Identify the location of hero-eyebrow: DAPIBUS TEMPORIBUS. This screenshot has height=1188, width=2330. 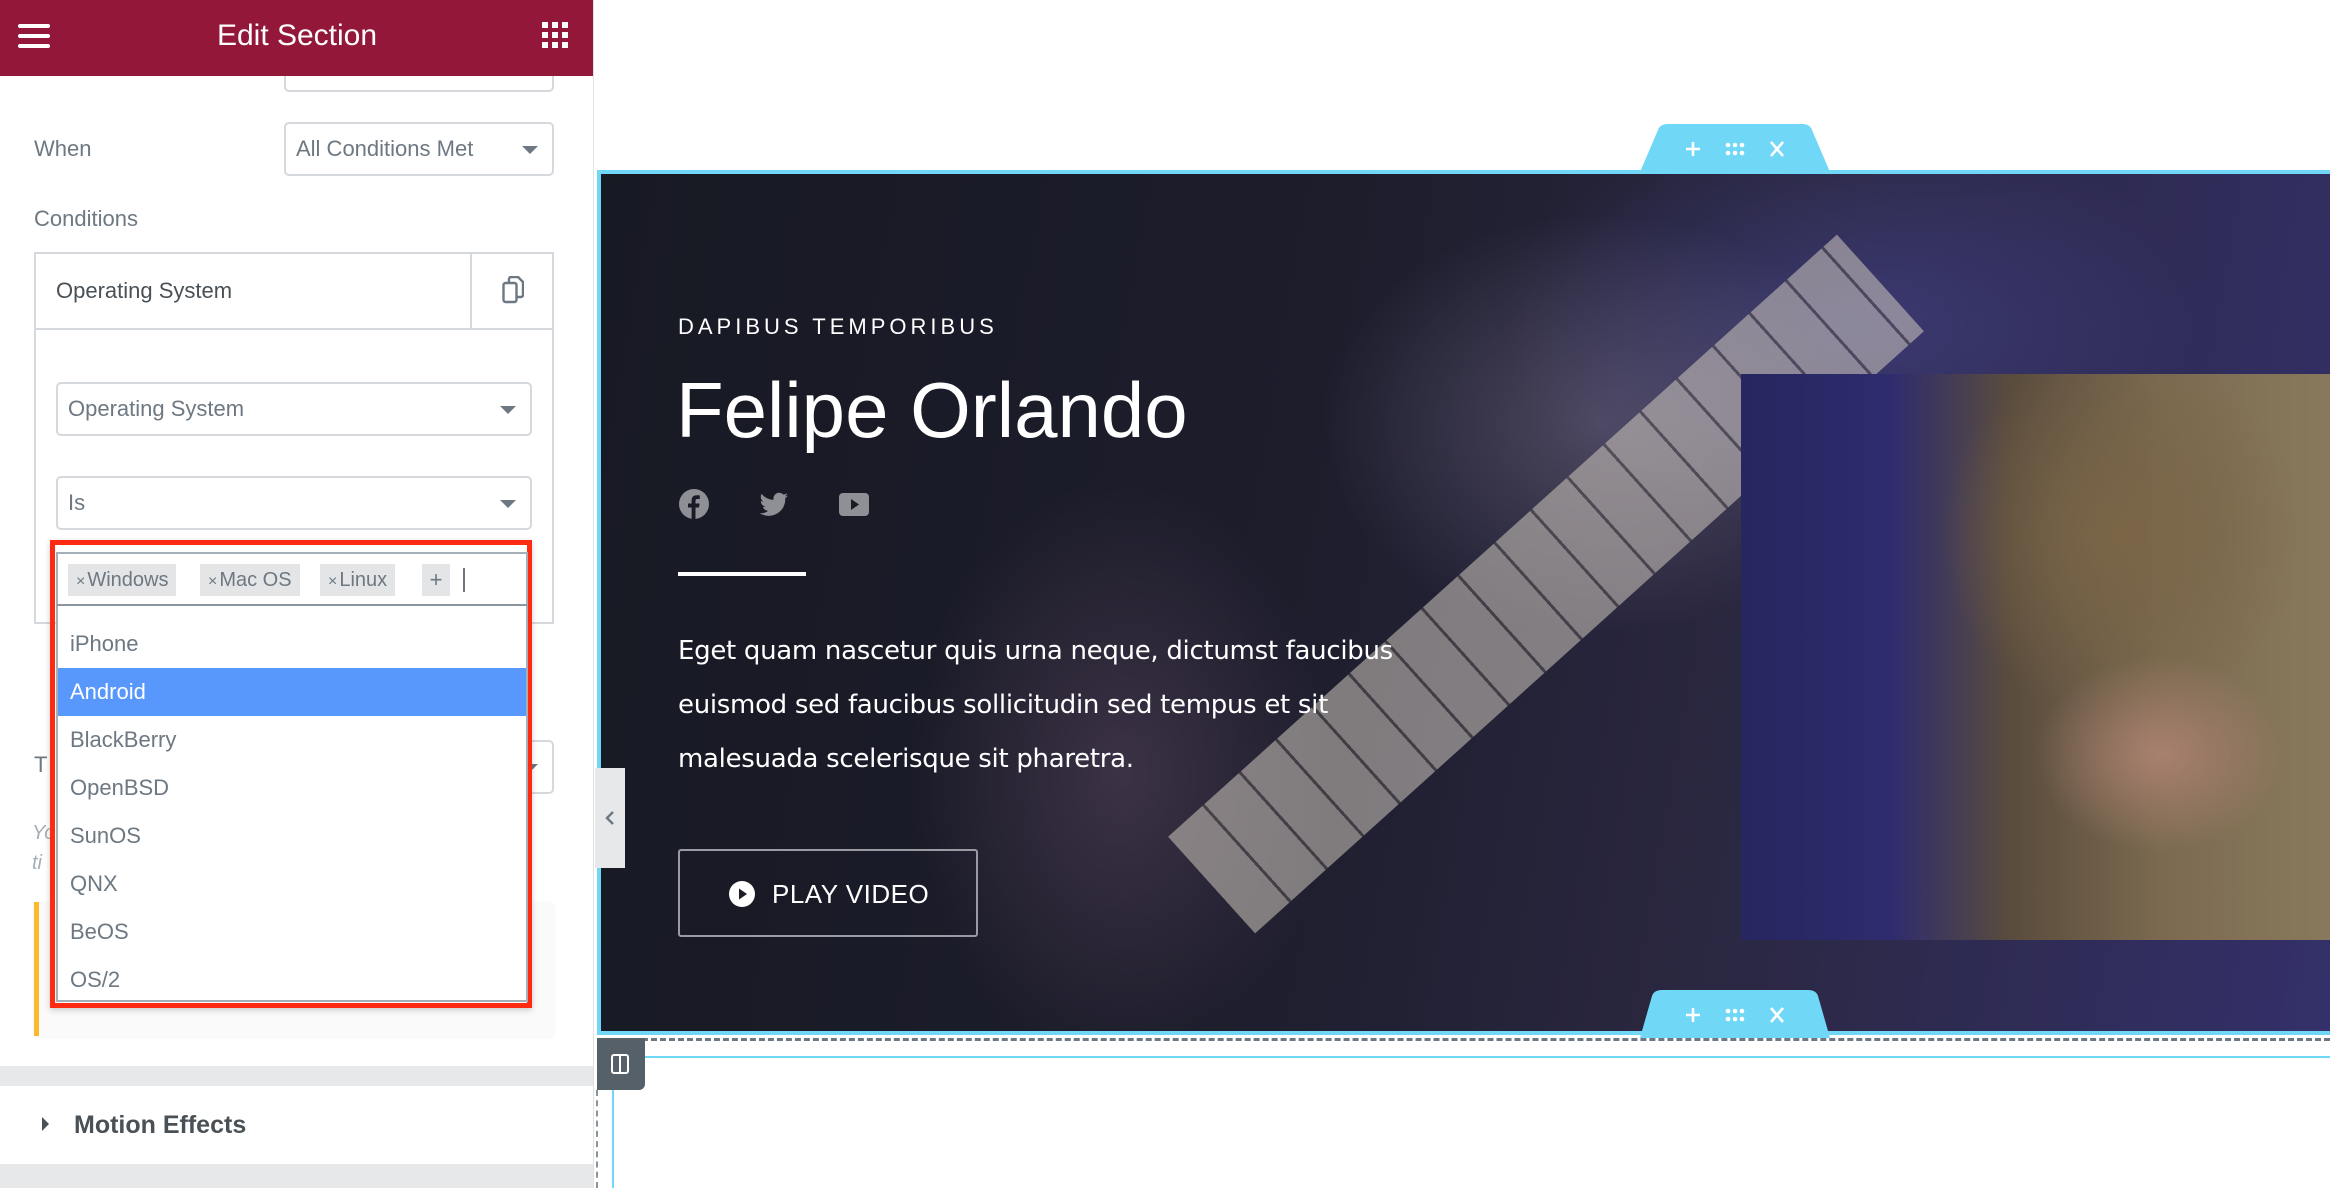
(838, 326).